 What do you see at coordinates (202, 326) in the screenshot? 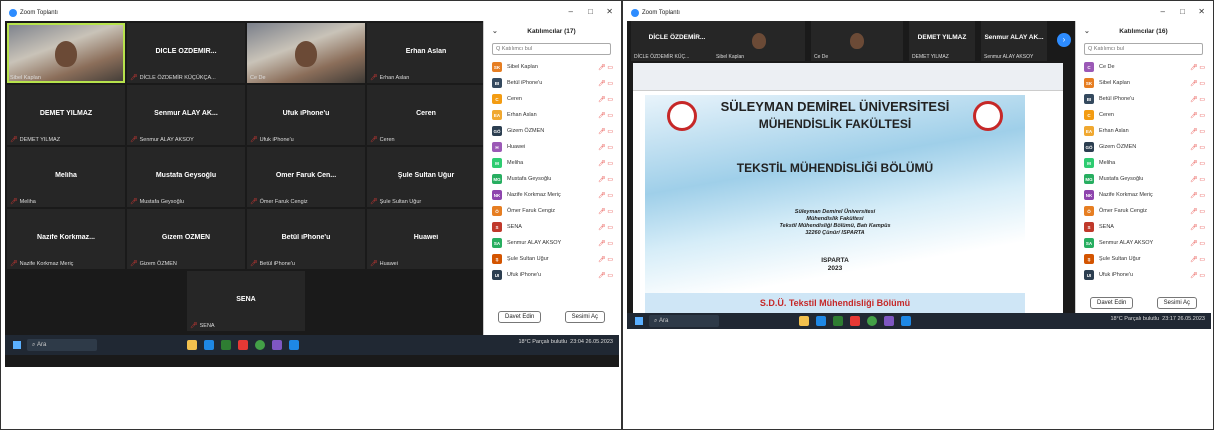
I see `participant-name-label: 🎤︎ SENA` at bounding box center [202, 326].